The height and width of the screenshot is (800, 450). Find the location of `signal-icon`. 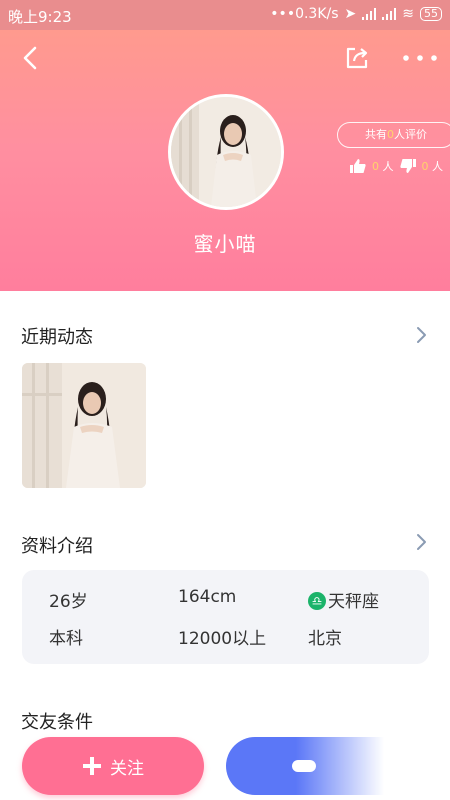

signal-icon is located at coordinates (369, 14).